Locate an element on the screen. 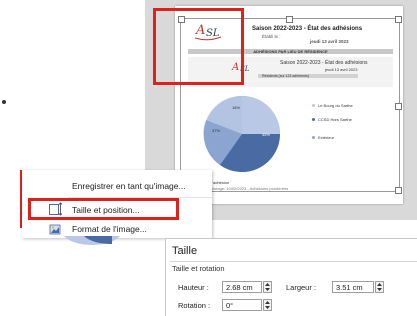 Image resolution: width=417 pixels, height=316 pixels. height-input: 2.68 cm is located at coordinates (242, 287).